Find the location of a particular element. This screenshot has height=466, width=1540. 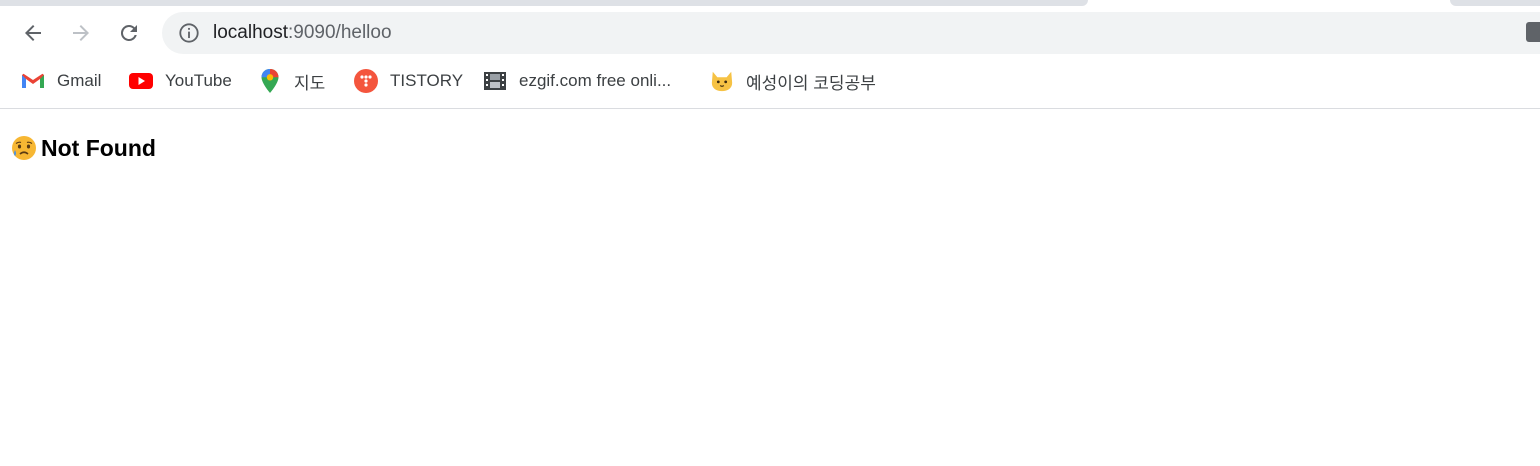

reload-icon is located at coordinates (128, 32).